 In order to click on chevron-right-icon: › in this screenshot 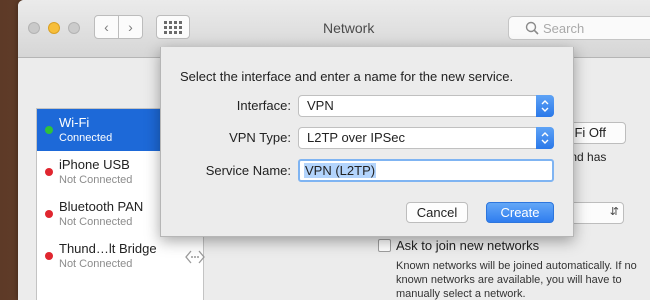, I will do `click(130, 27)`.